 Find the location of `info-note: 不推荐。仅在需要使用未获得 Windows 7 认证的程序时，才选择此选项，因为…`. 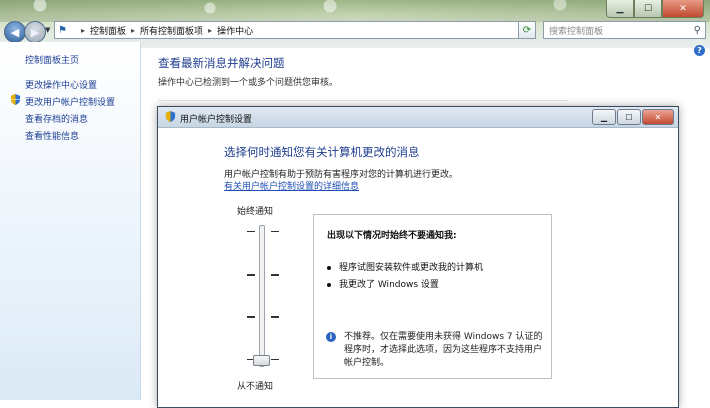

info-note: 不推荐。仅在需要使用未获得 Windows 7 认证的程序时，才选择此选项，因为… is located at coordinates (443, 350).